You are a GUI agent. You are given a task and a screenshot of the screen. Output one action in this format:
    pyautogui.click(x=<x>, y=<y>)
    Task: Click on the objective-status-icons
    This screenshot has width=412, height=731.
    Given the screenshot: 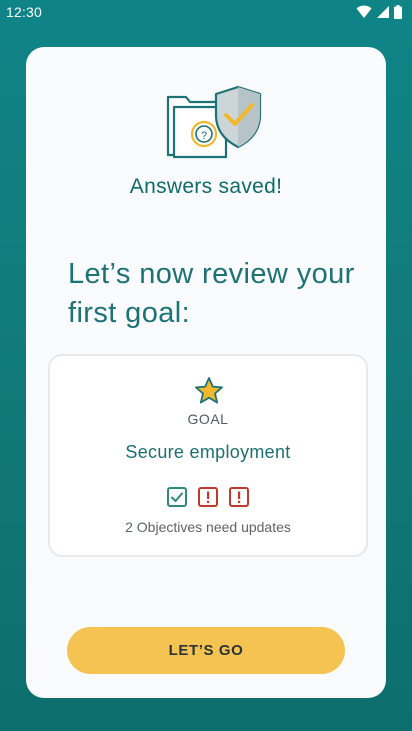 What is the action you would take?
    pyautogui.click(x=208, y=497)
    